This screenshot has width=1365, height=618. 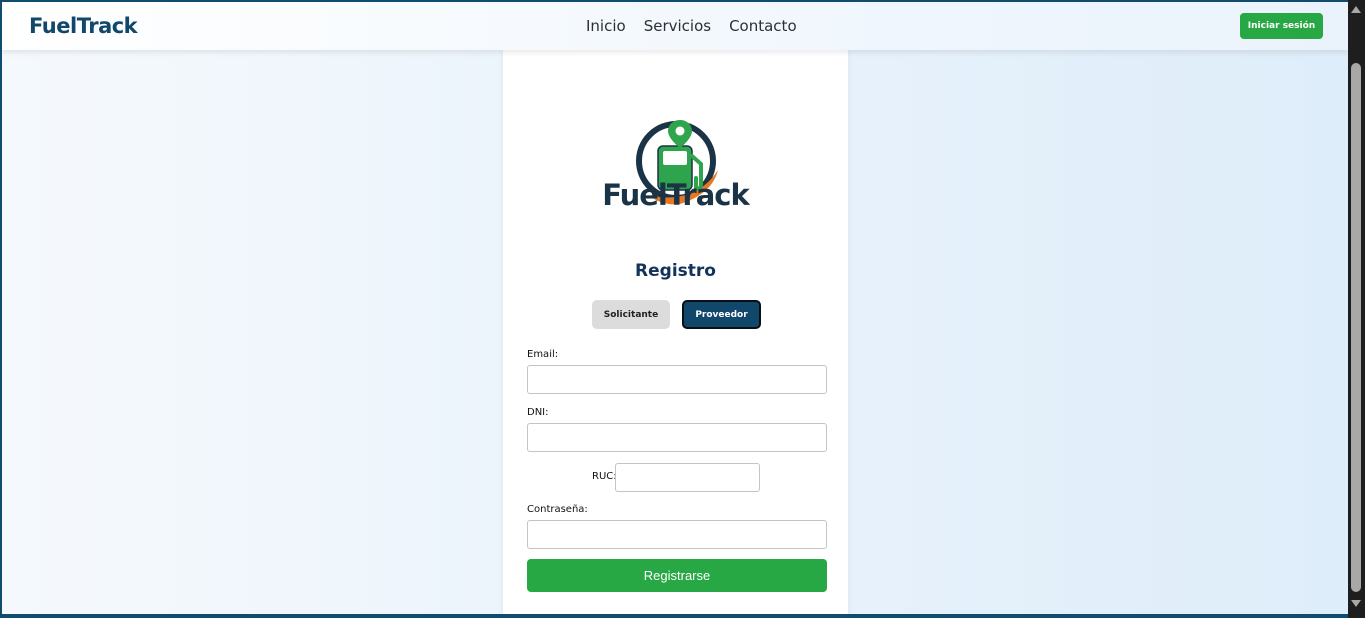 What do you see at coordinates (721, 314) in the screenshot?
I see `role-toggle-proveedor: Proveedor` at bounding box center [721, 314].